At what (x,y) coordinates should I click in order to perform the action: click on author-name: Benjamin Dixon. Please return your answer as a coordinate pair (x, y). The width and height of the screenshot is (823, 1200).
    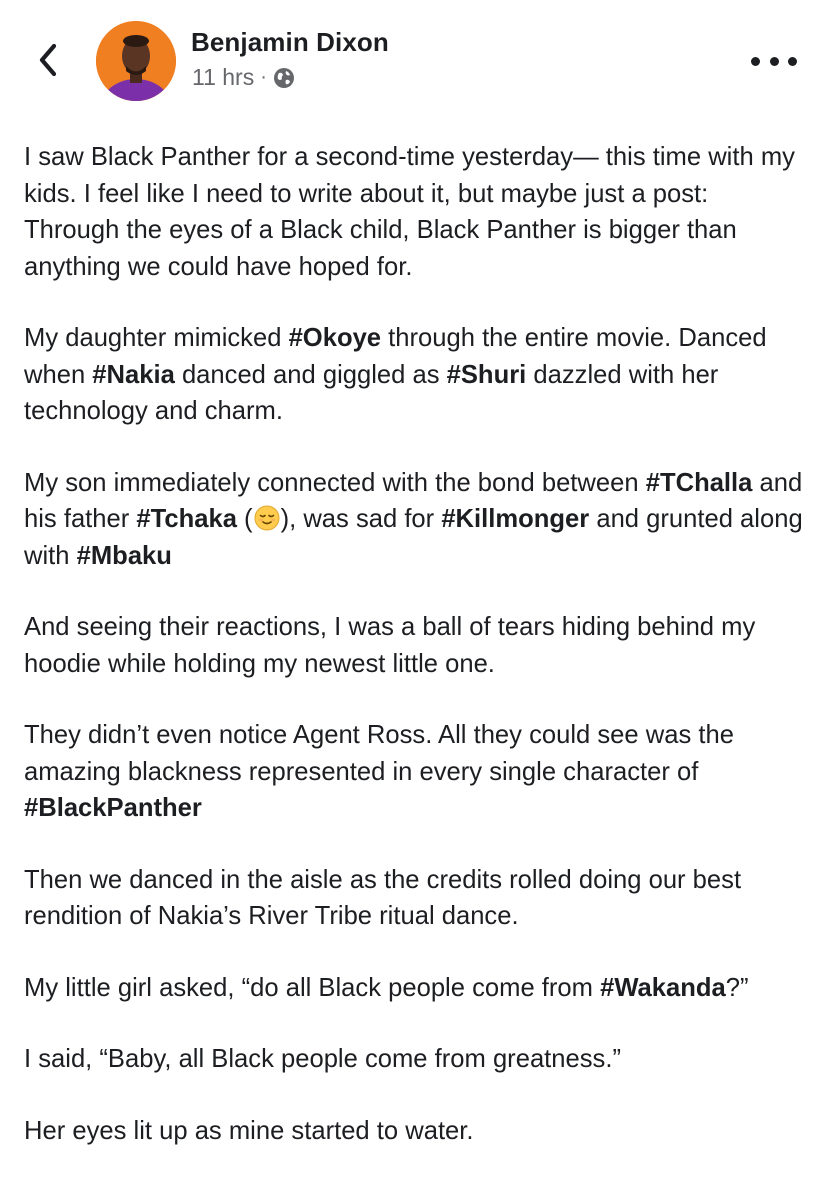
    Looking at the image, I should click on (290, 42).